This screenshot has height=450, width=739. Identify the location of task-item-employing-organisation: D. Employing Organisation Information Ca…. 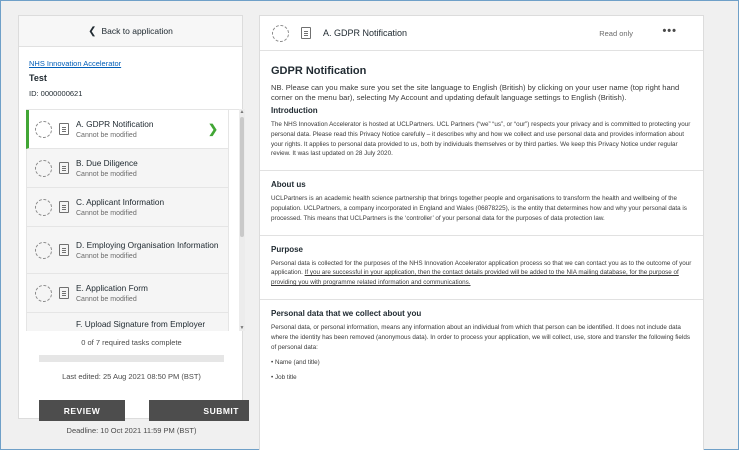
(127, 250).